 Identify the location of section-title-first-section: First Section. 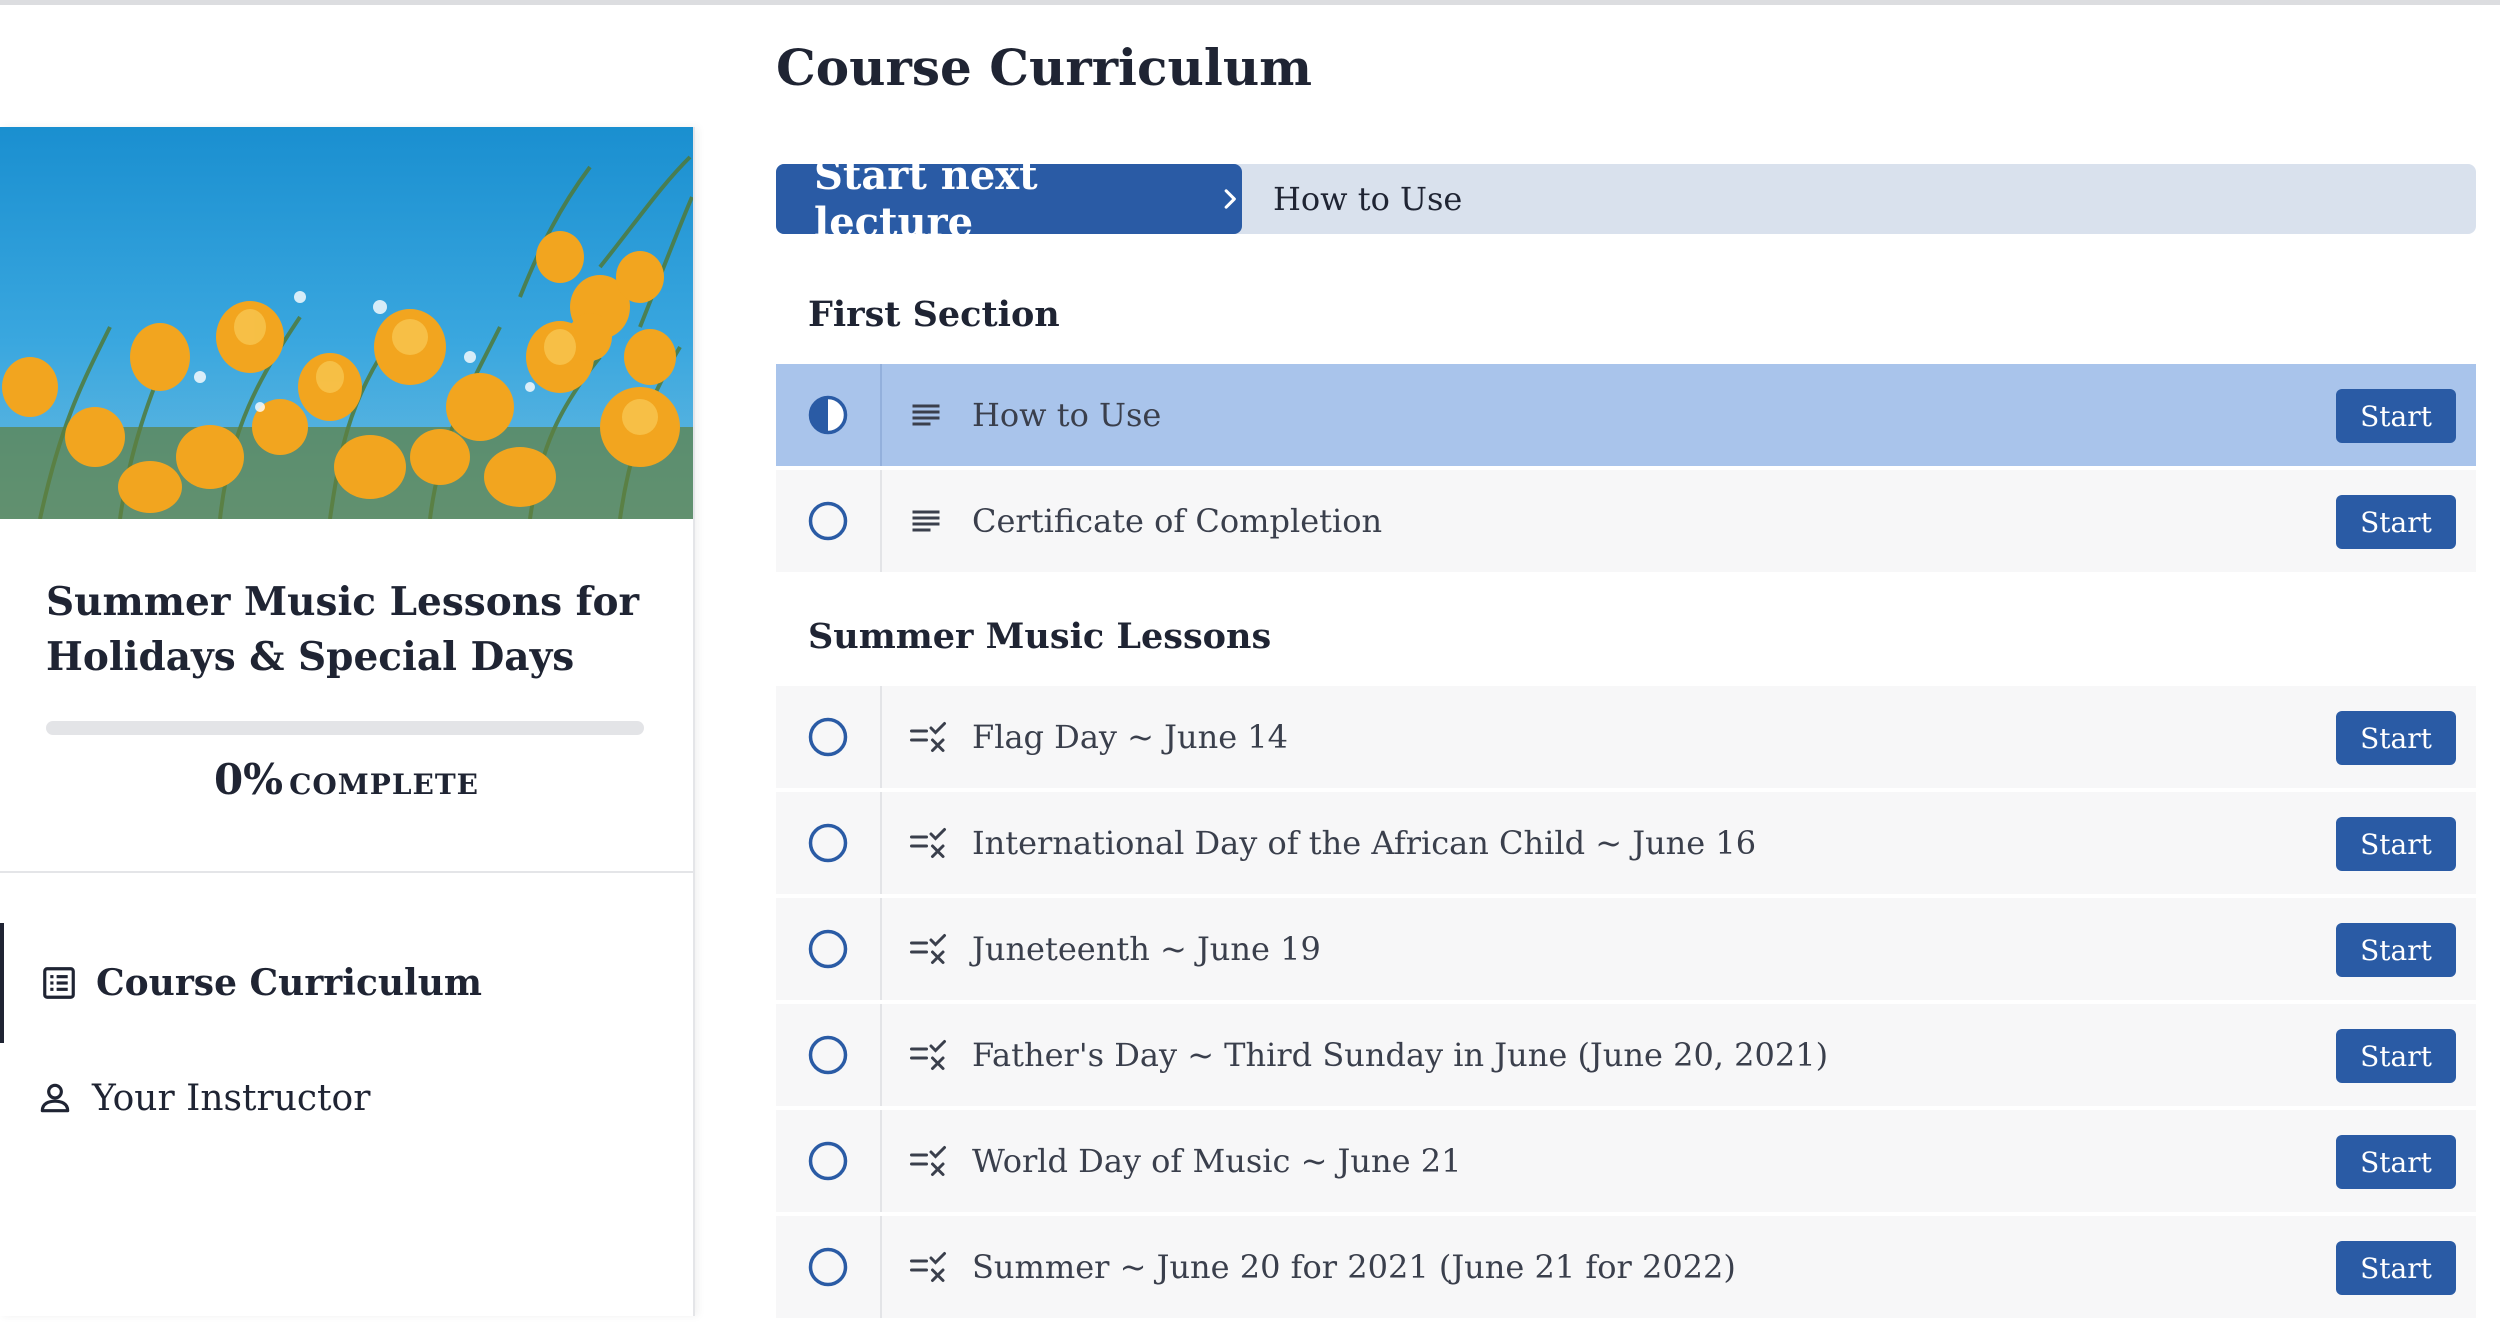
(934, 314).